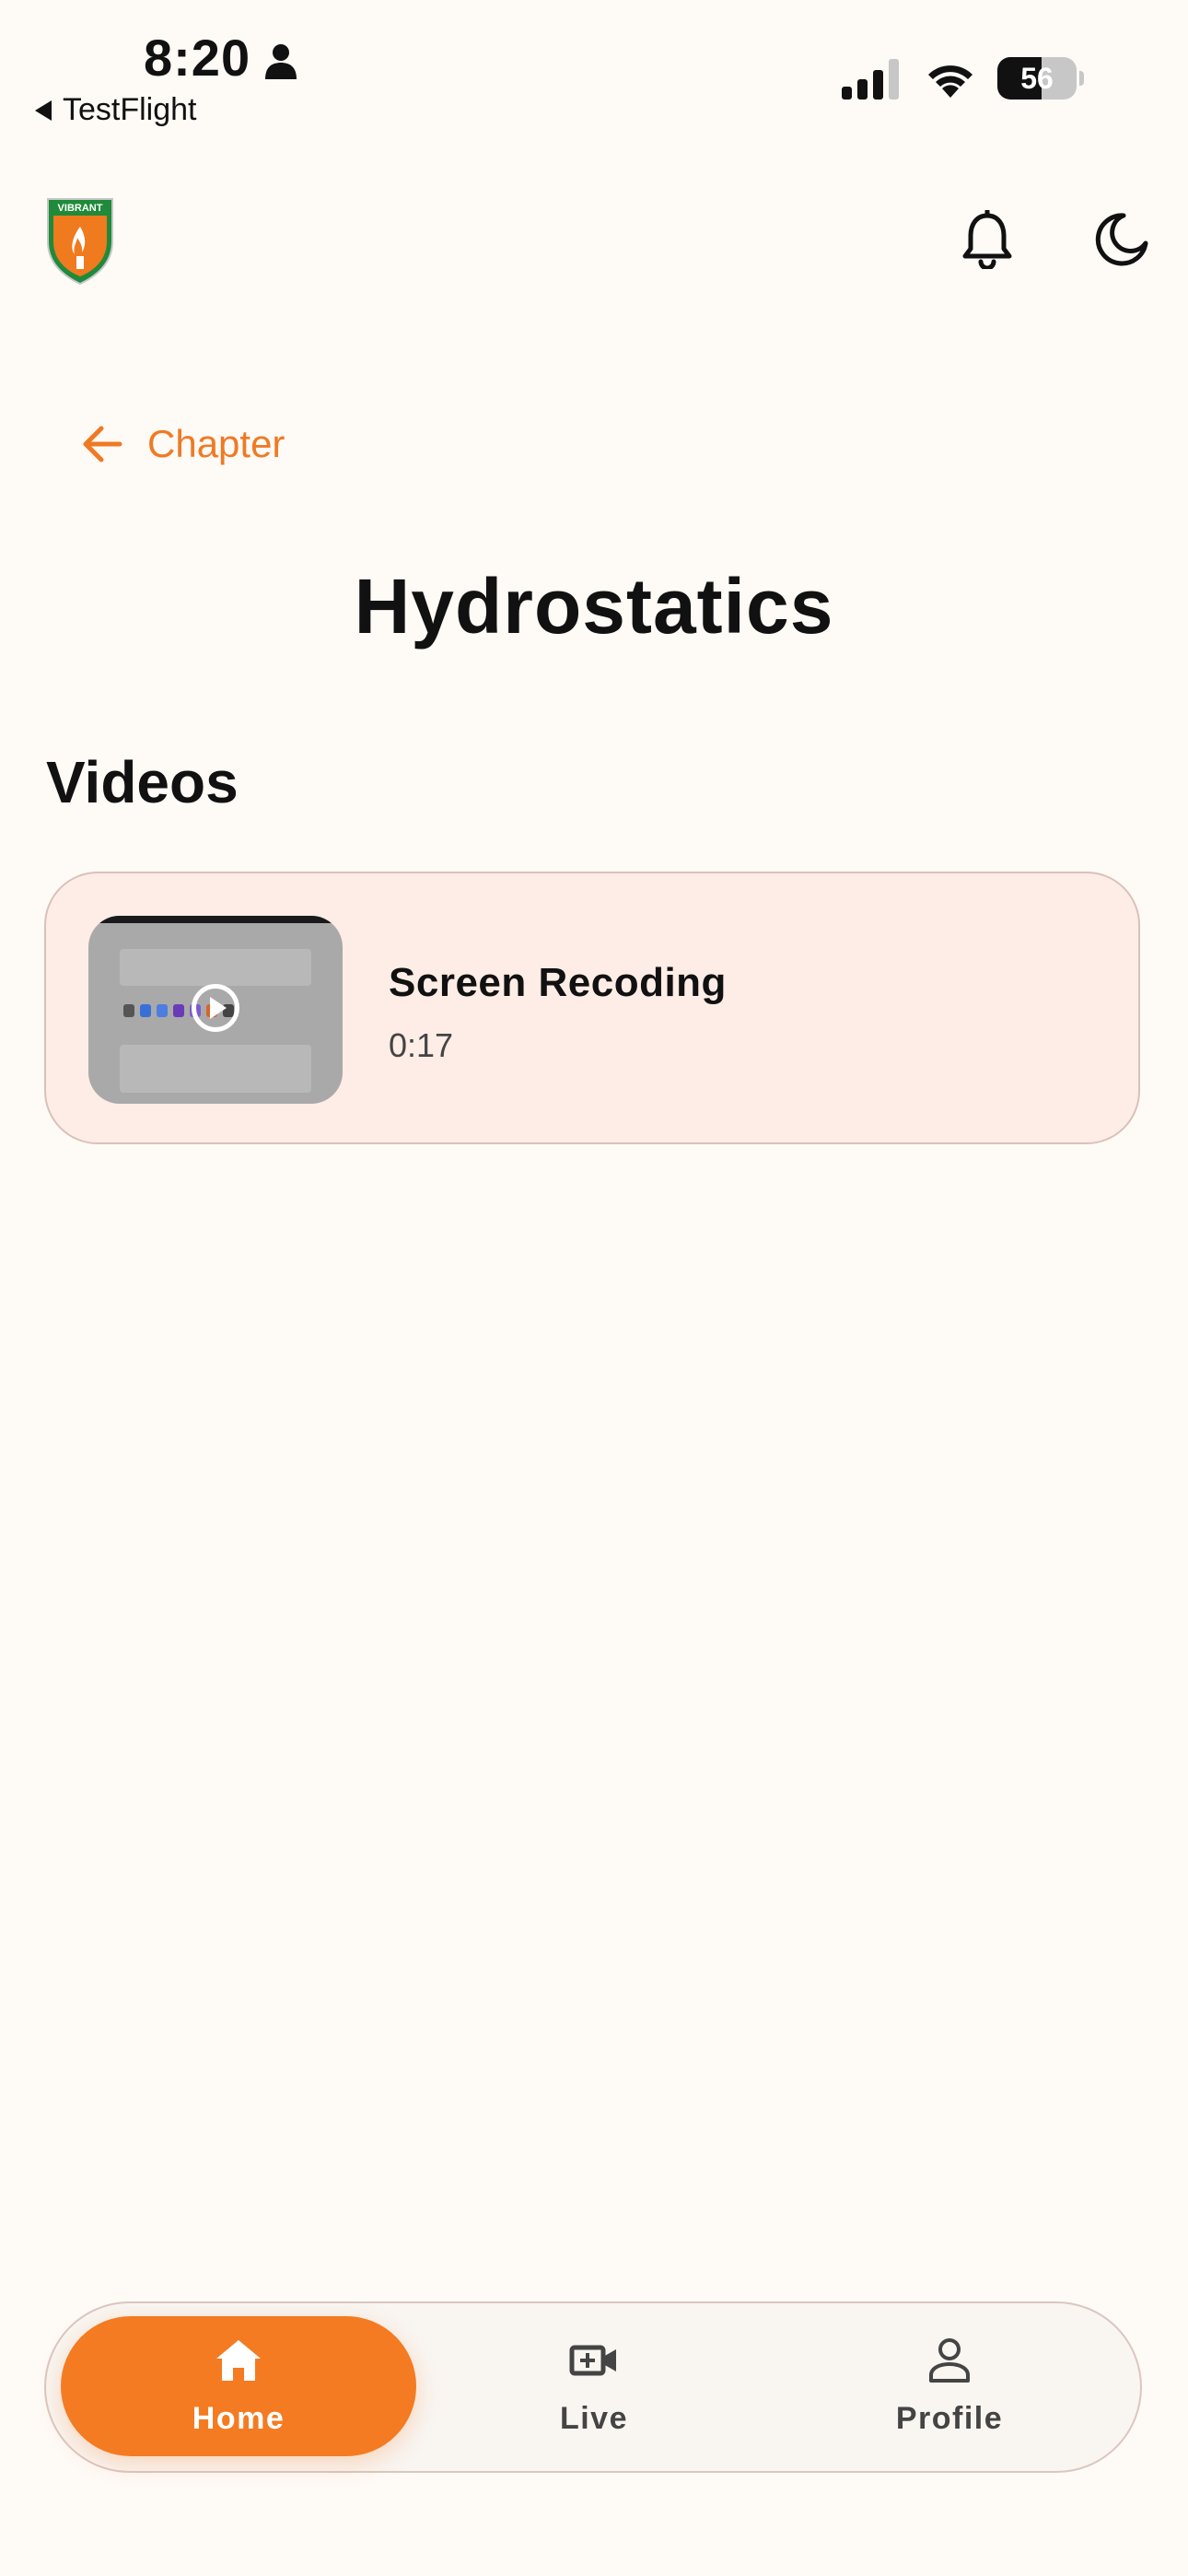 The image size is (1188, 2576). I want to click on bottom-navigation: Home Live Profile, so click(593, 2387).